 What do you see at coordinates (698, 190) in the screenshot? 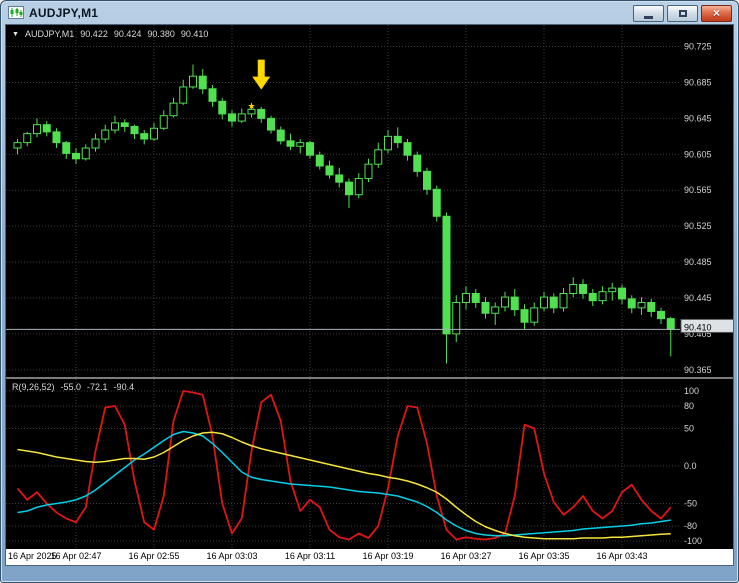
I see `price-axis-label: 90.565` at bounding box center [698, 190].